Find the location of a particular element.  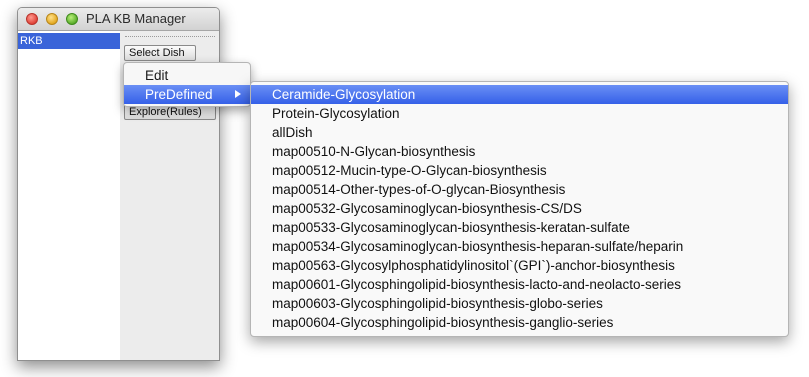

menu-item-edit: Edit is located at coordinates (187, 75).